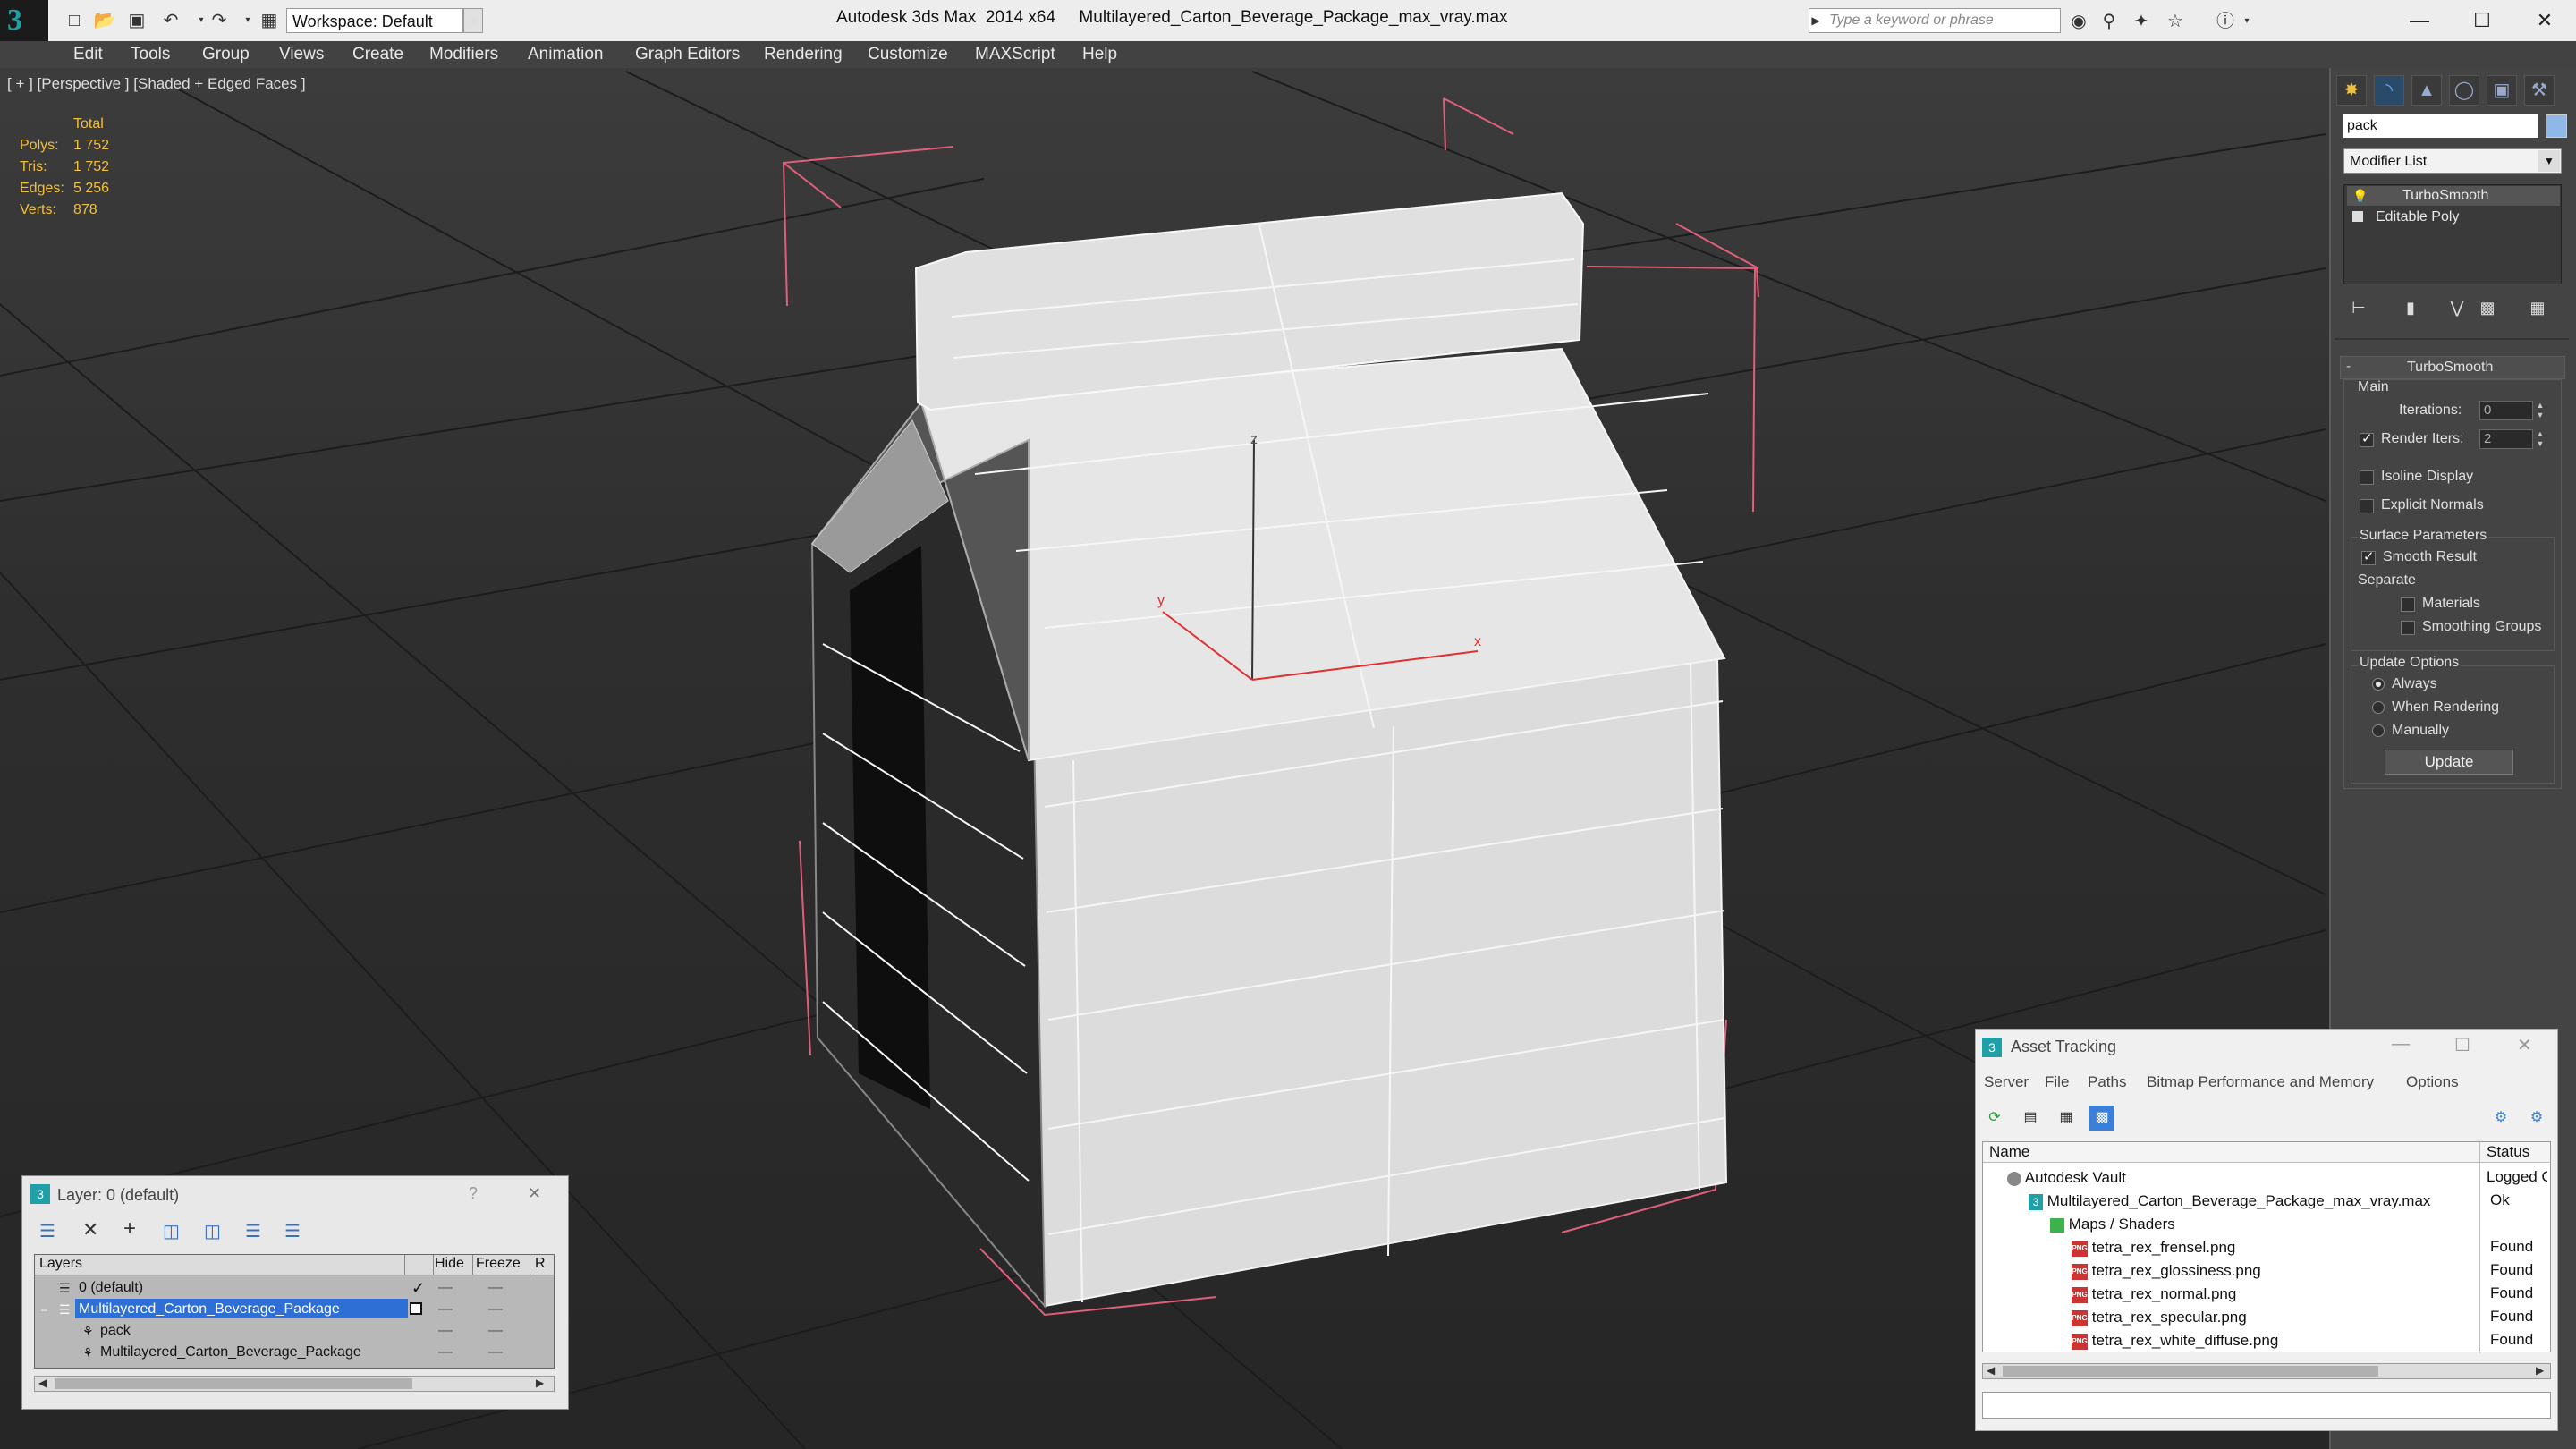 This screenshot has width=2576, height=1449. What do you see at coordinates (2009, 1152) in the screenshot?
I see `asset-col-name: Name` at bounding box center [2009, 1152].